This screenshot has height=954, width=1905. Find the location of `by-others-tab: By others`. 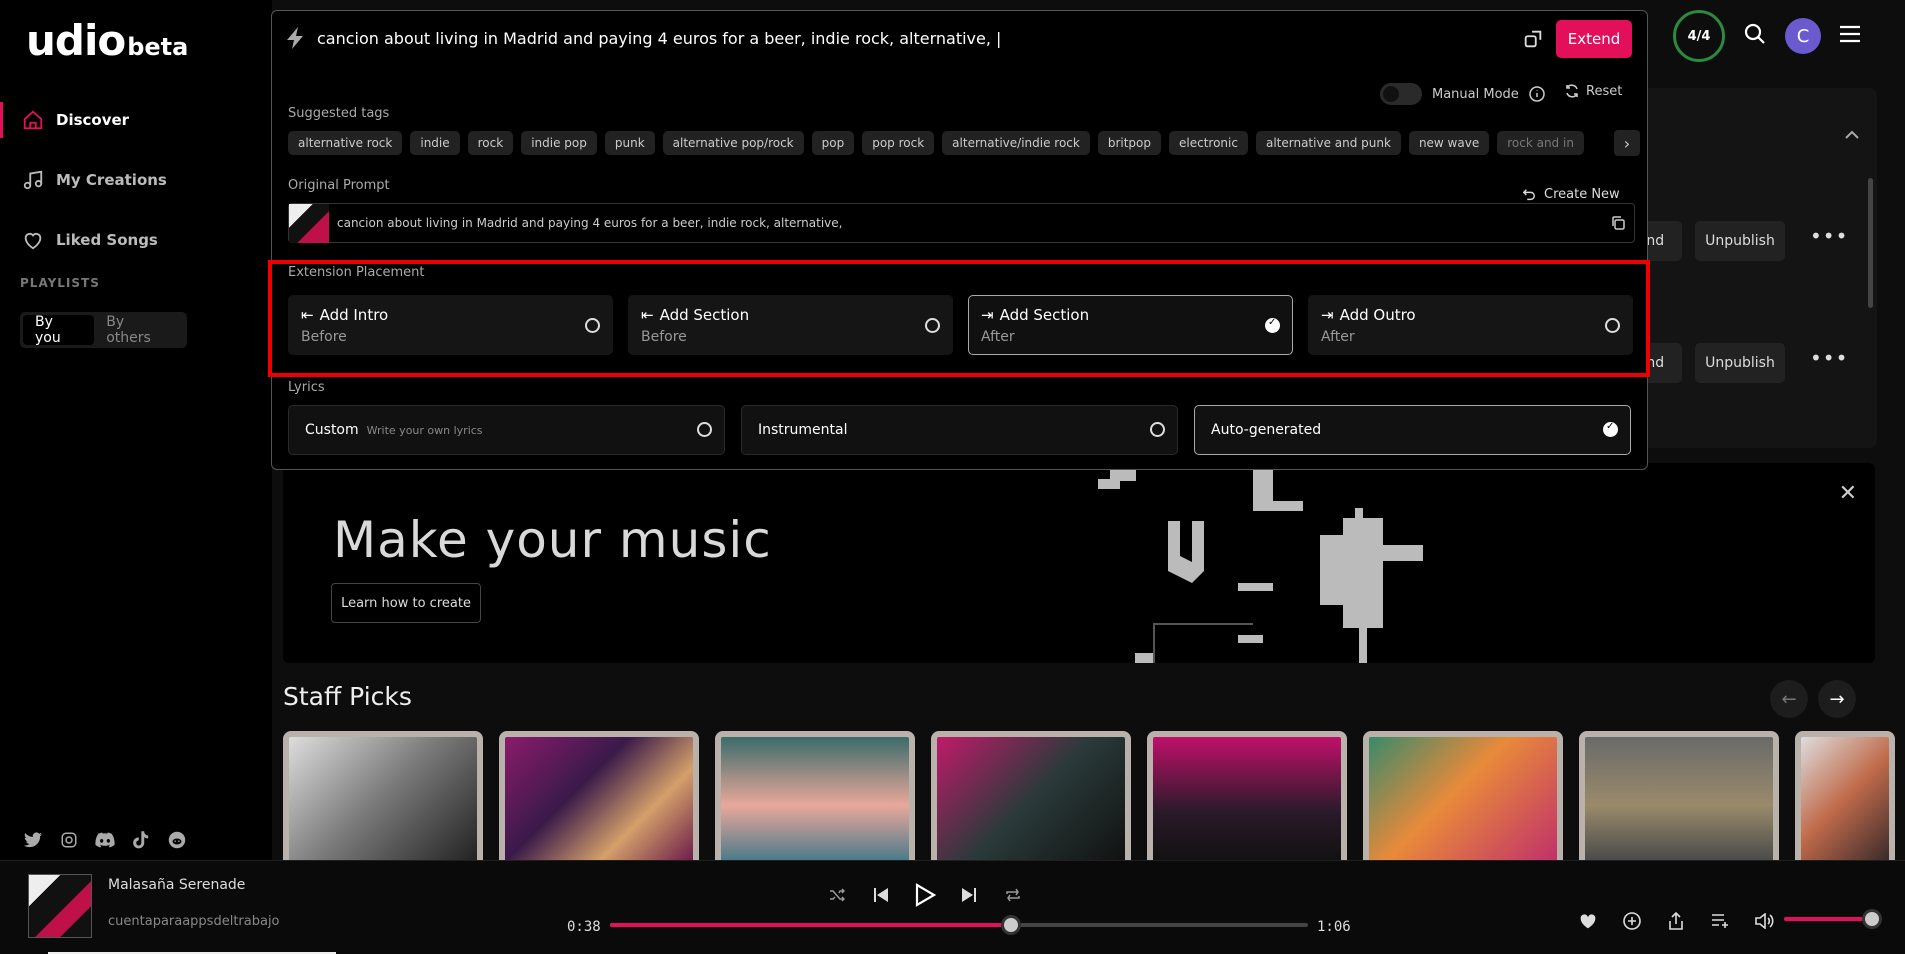

by-others-tab: By others is located at coordinates (139, 330).